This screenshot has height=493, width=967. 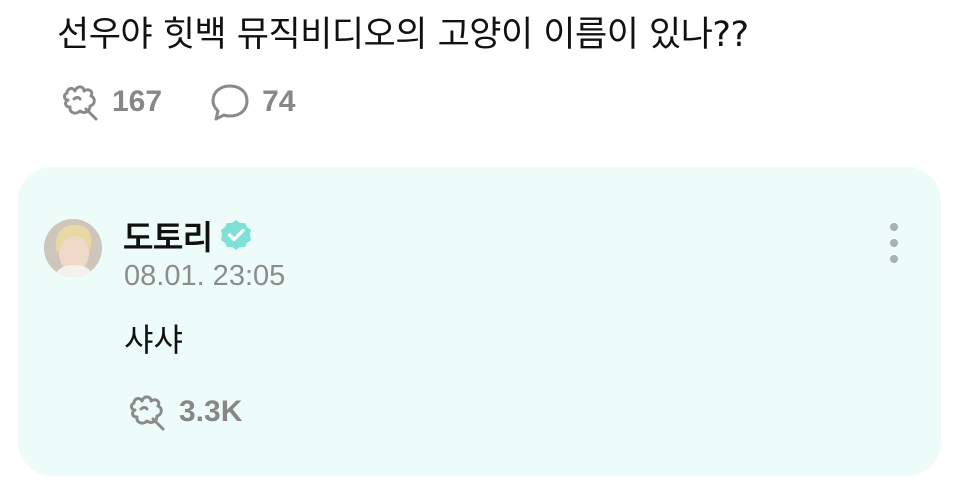 What do you see at coordinates (168, 235) in the screenshot?
I see `author-name: 도토리` at bounding box center [168, 235].